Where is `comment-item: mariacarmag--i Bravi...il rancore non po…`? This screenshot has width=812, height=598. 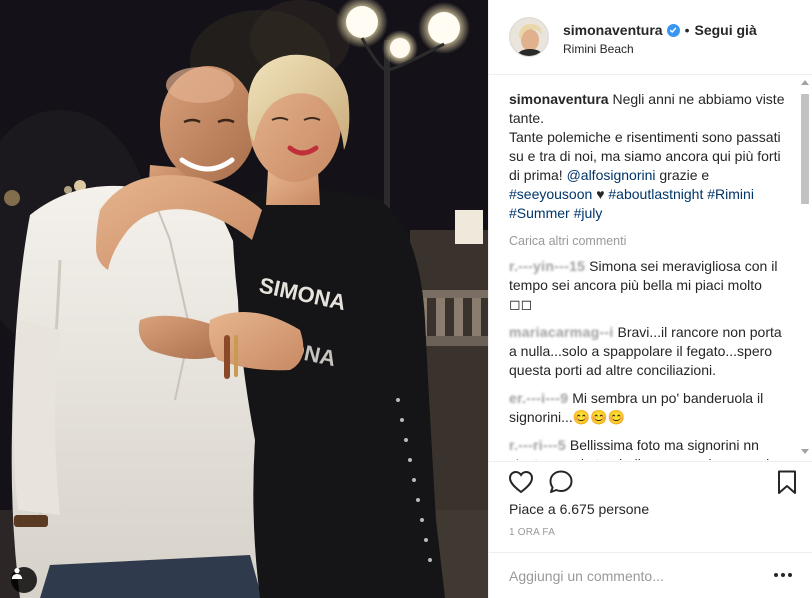 comment-item: mariacarmag--i Bravi...il rancore non po… is located at coordinates (649, 351).